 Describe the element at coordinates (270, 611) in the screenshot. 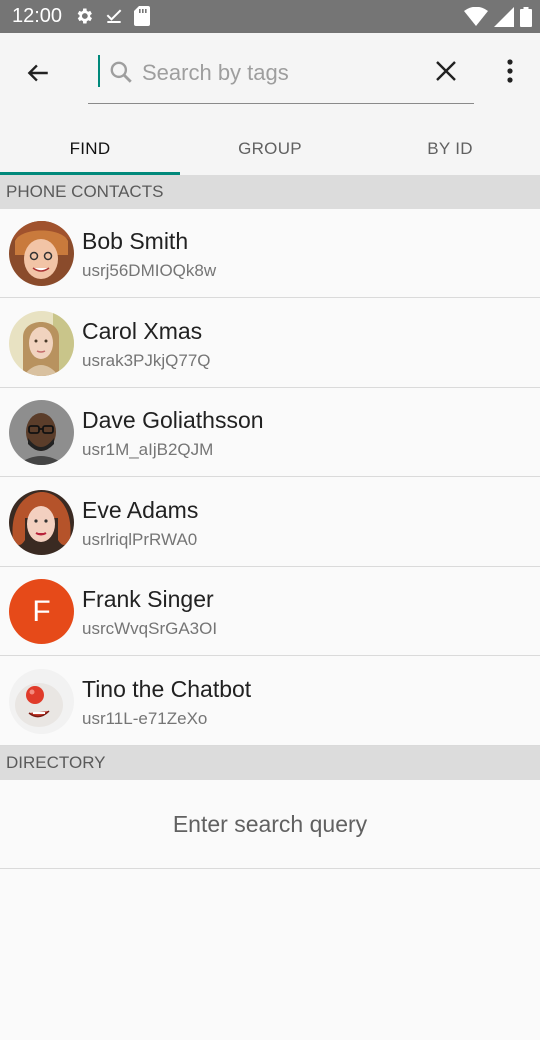

I see `contact-row-frank-singer: F Frank Singer usrcWvqSrGA3OI` at that location.